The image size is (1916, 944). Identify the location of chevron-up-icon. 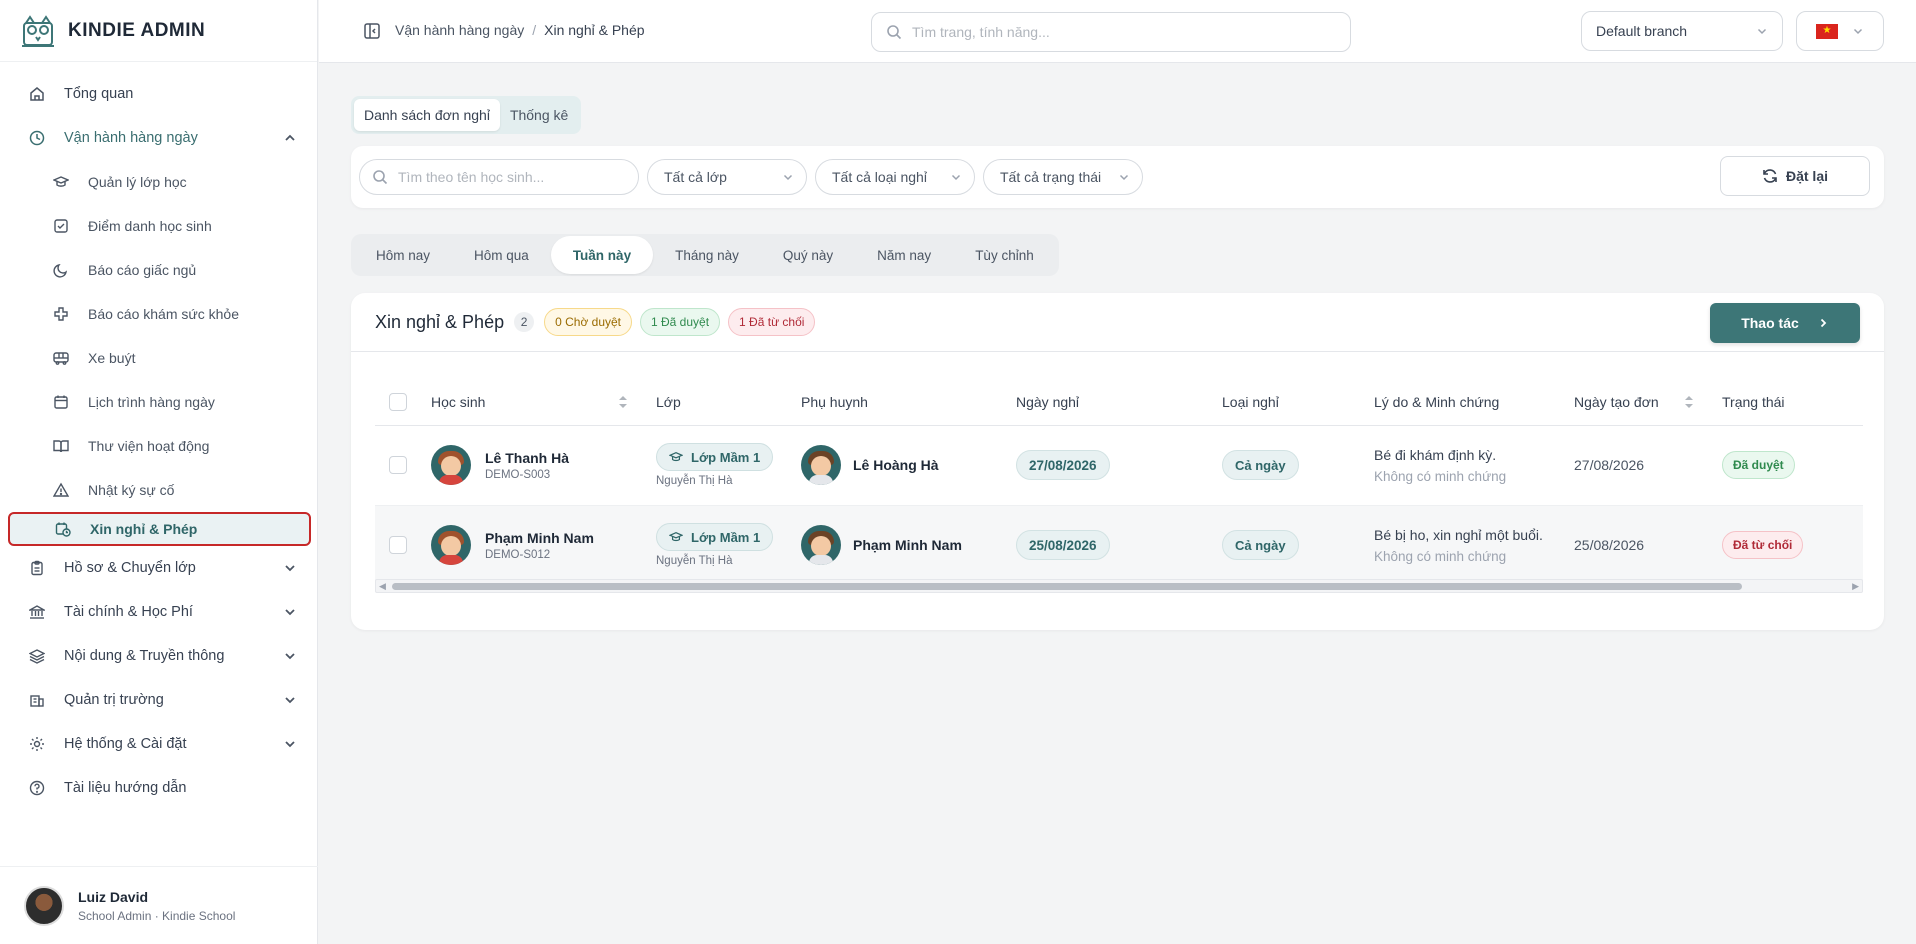
(290, 137).